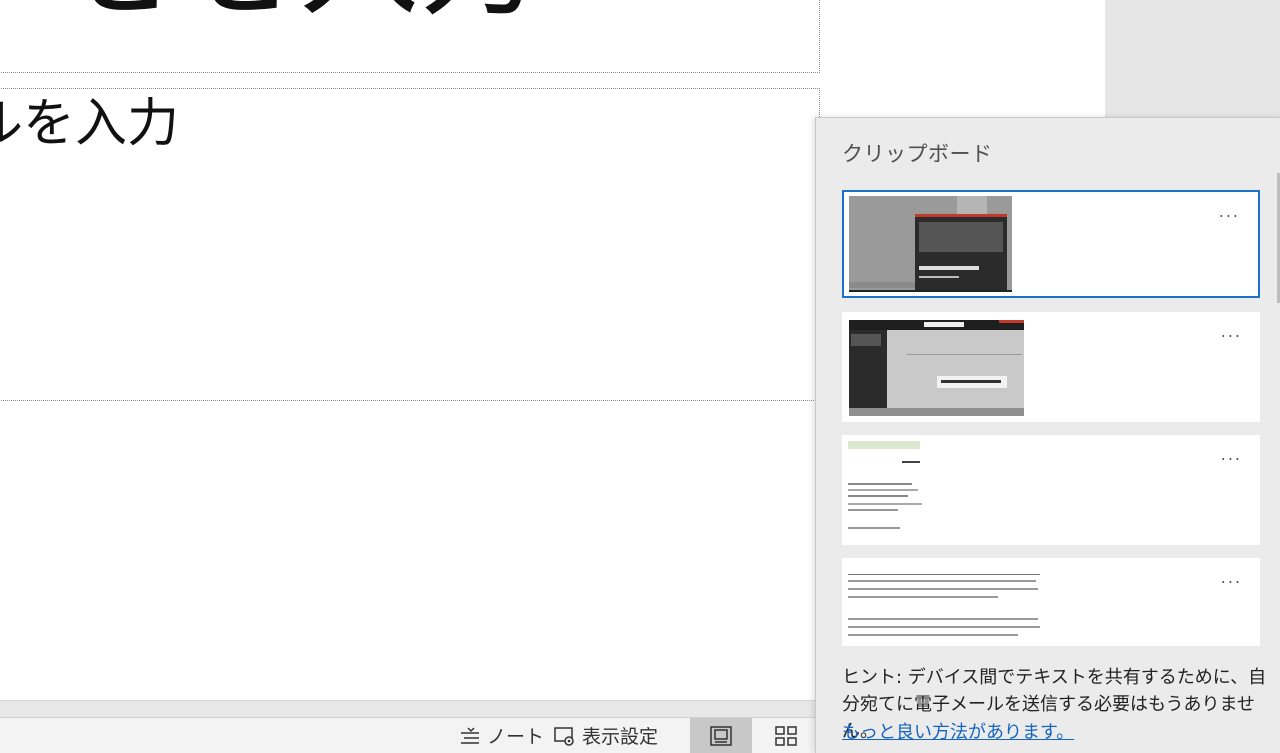 Image resolution: width=1280 pixels, height=753 pixels. Describe the element at coordinates (90, 124) in the screenshot. I see `subtitle-text: ルを入力` at that location.